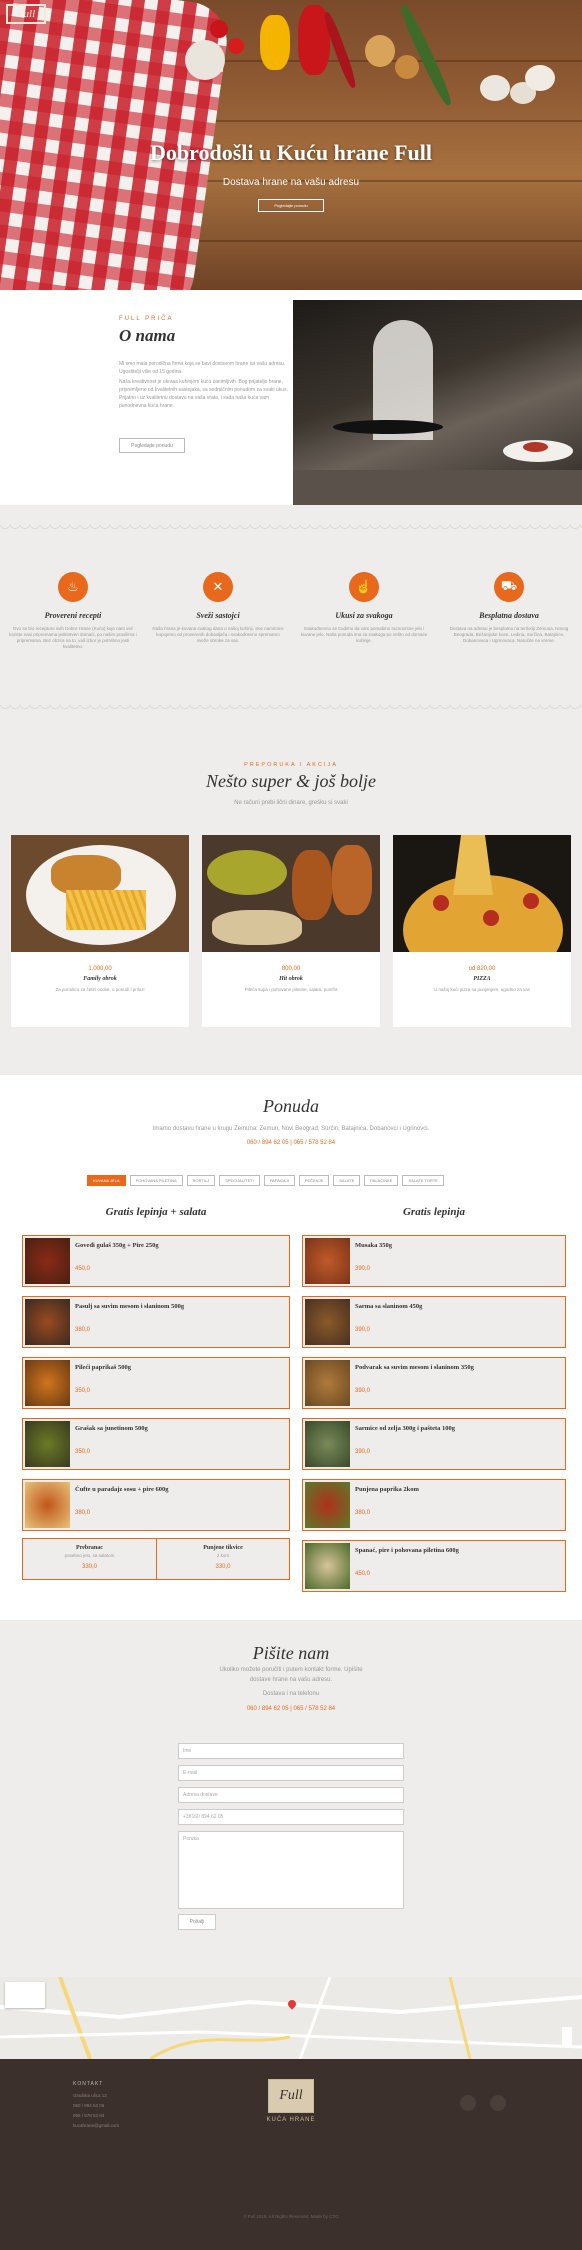 Image resolution: width=582 pixels, height=2250 pixels. What do you see at coordinates (291, 1709) in the screenshot?
I see `contact-phone: 060 / 894 62 05 | 065 / 578 52 84` at bounding box center [291, 1709].